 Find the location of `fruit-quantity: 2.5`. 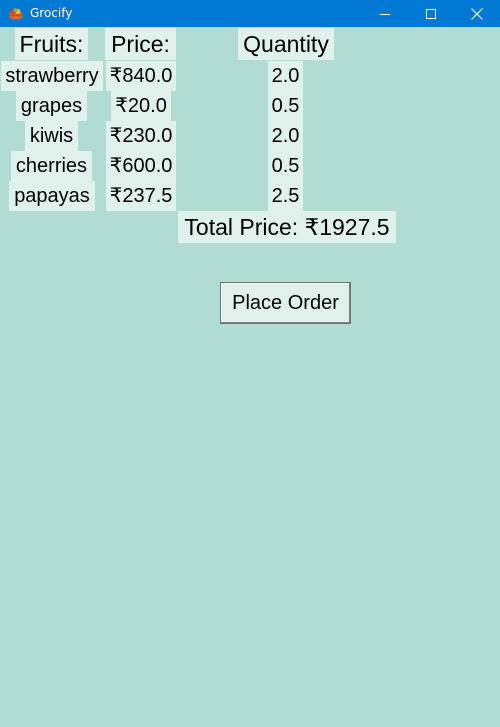

fruit-quantity: 2.5 is located at coordinates (285, 196).